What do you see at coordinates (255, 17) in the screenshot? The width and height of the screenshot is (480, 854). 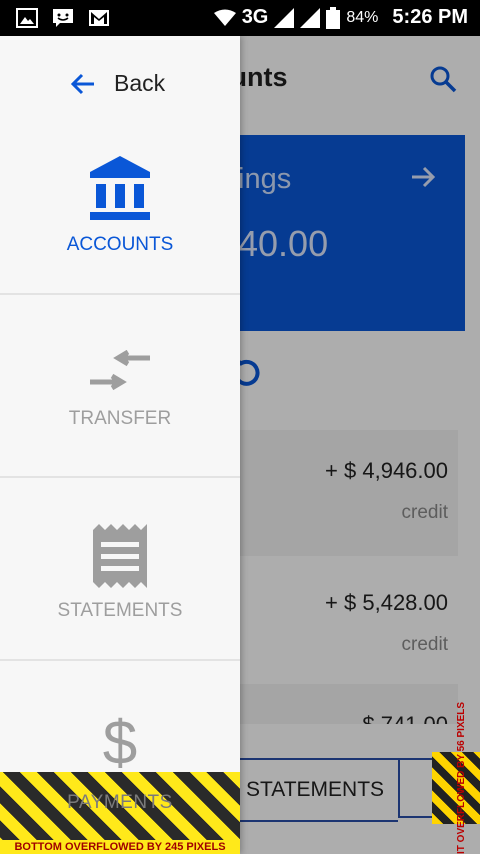 I see `network-type: 3G` at bounding box center [255, 17].